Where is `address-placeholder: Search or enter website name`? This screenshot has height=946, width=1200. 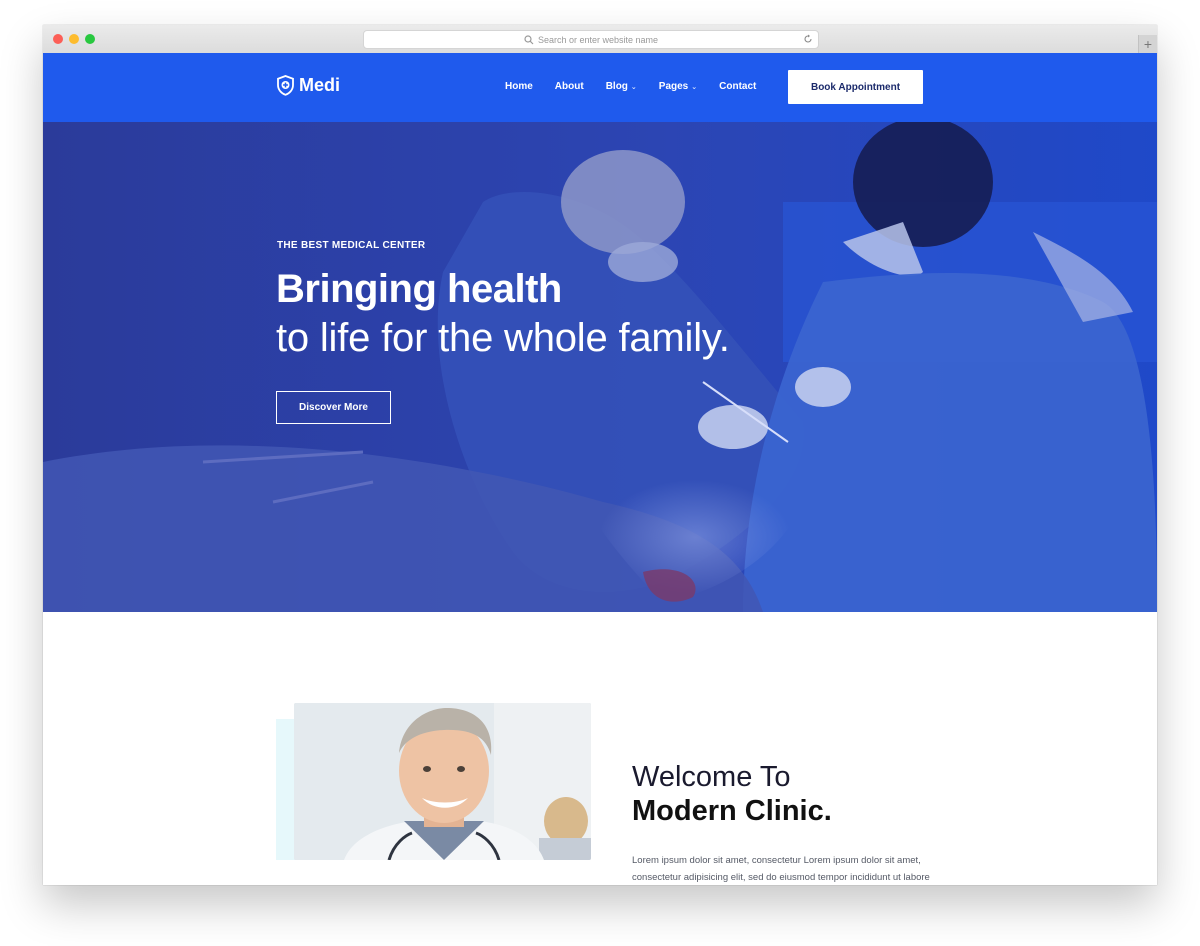 address-placeholder: Search or enter website name is located at coordinates (598, 39).